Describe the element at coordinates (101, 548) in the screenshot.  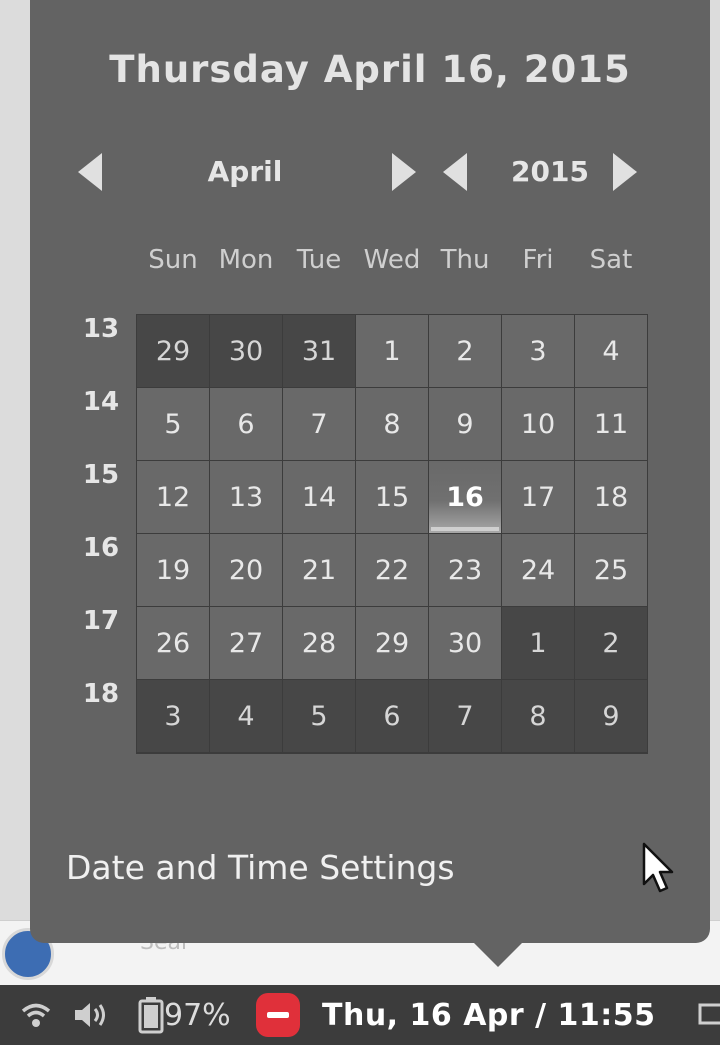
I see `week-number: 16` at that location.